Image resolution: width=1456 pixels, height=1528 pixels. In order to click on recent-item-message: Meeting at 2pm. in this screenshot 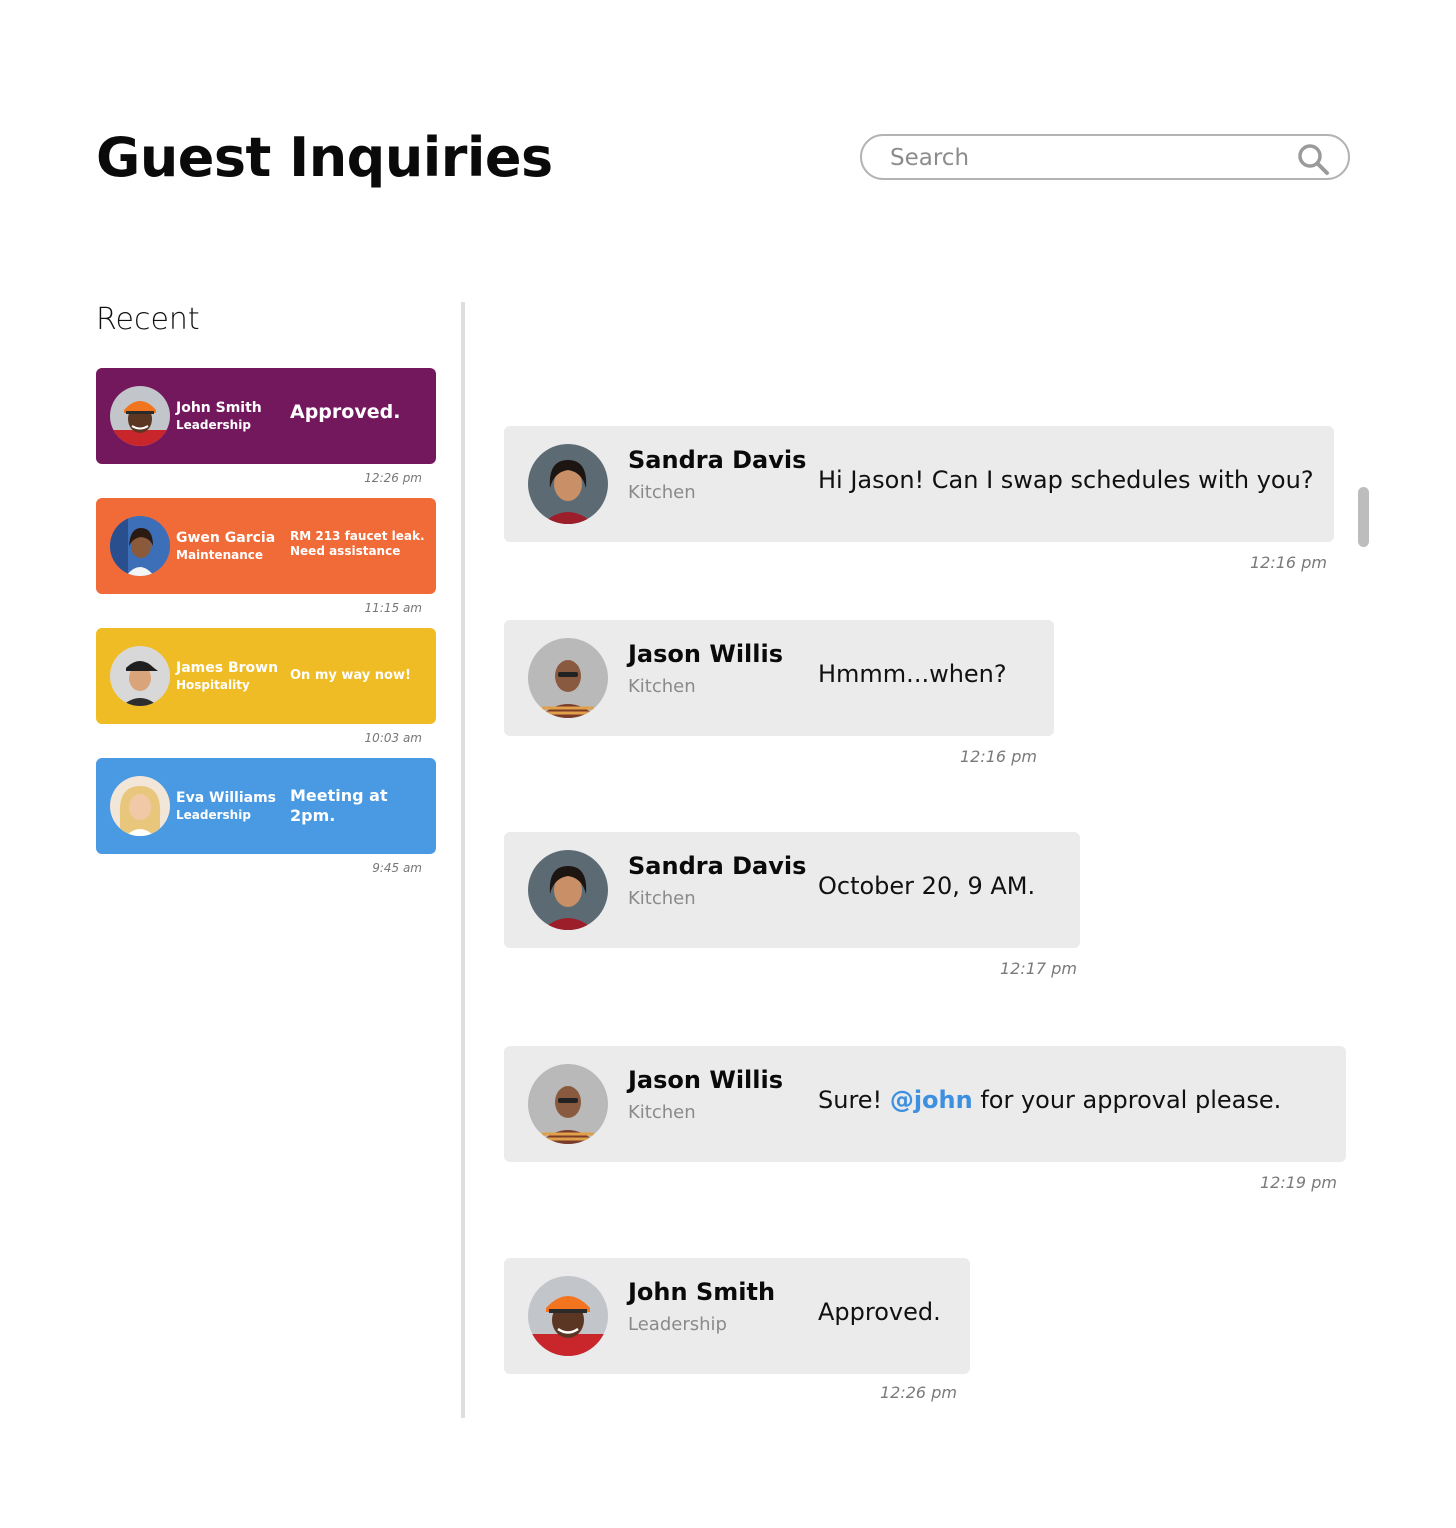, I will do `click(339, 805)`.